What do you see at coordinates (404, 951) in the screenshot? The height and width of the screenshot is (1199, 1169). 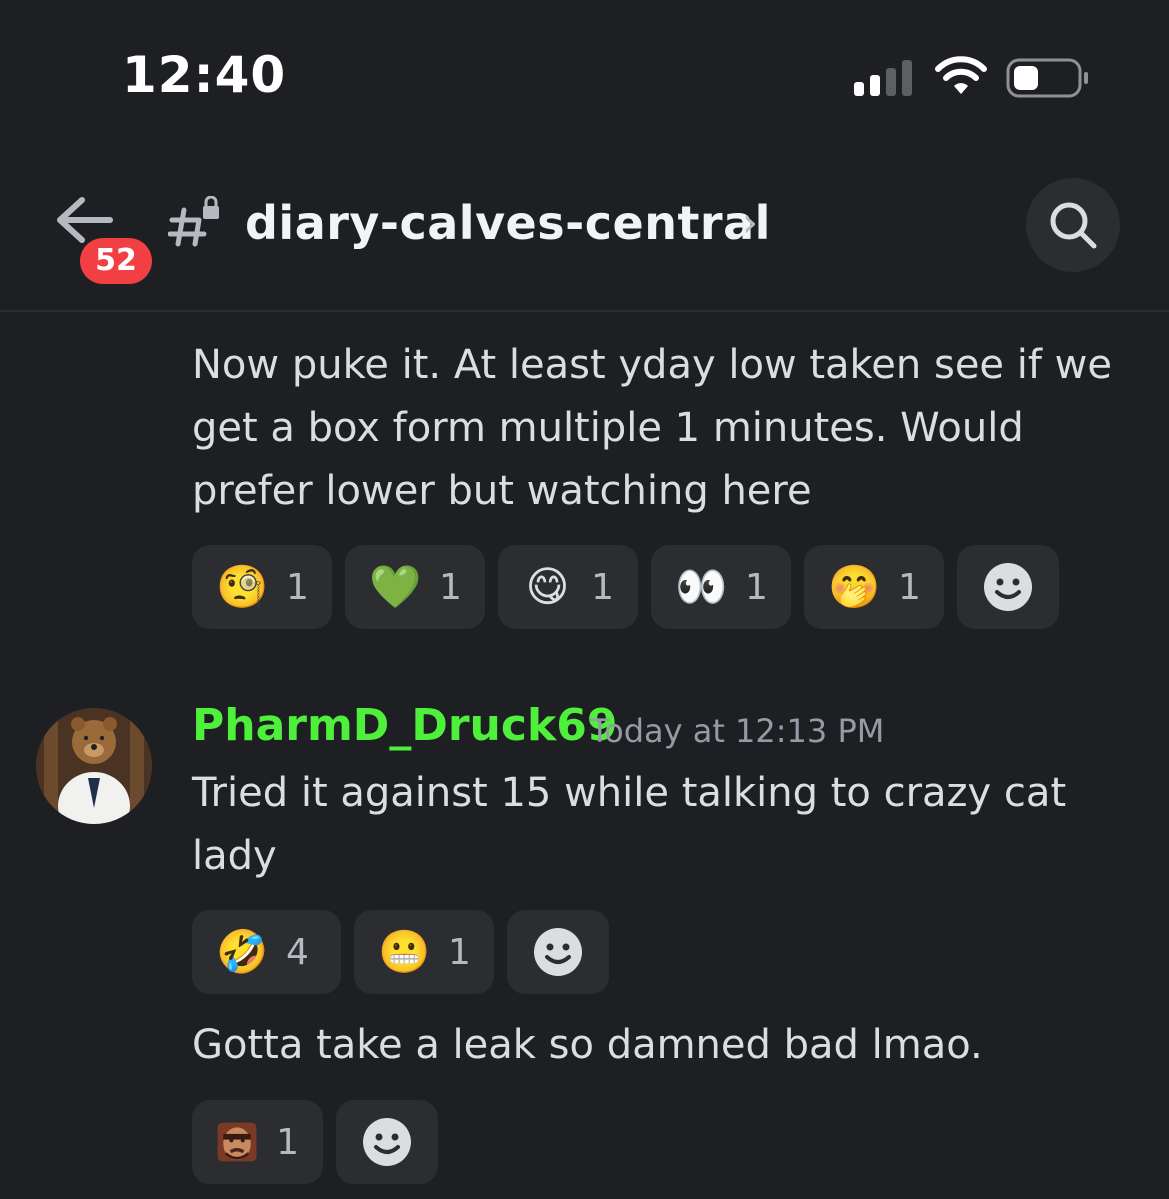 I see `grimacing-icon: 😬` at bounding box center [404, 951].